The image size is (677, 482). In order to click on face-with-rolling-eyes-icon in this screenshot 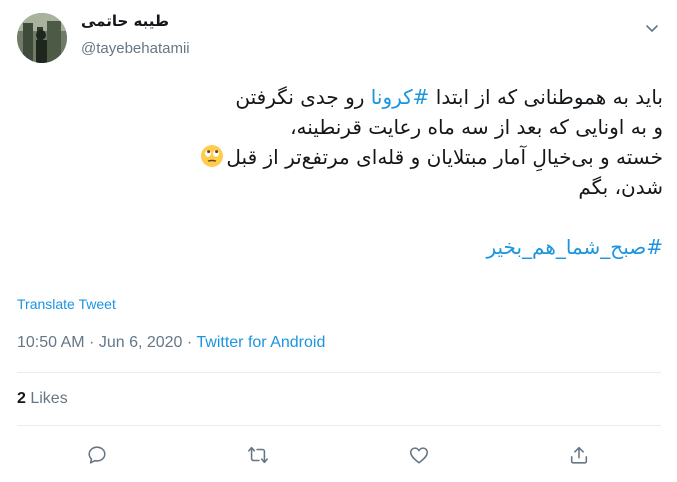, I will do `click(212, 156)`.